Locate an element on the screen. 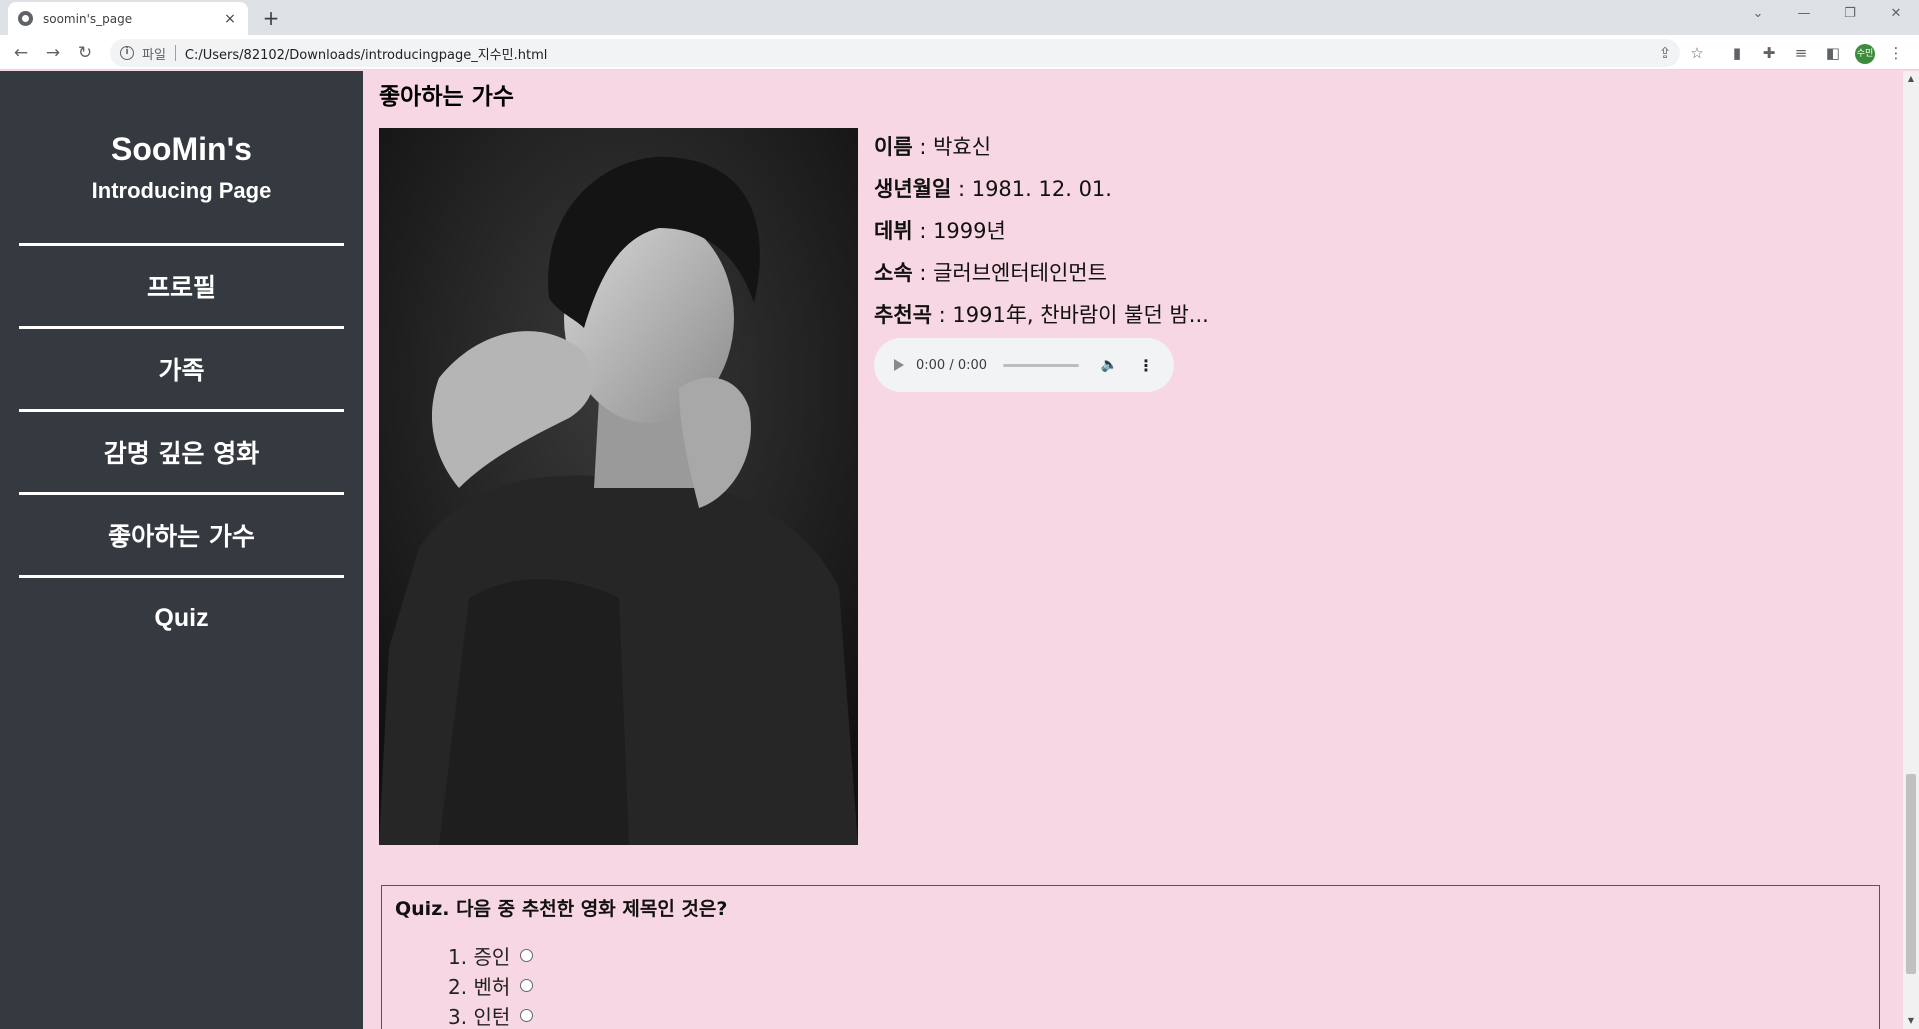 The image size is (1919, 1029). page-scrollbar: ▲ ▼ is located at coordinates (1911, 550).